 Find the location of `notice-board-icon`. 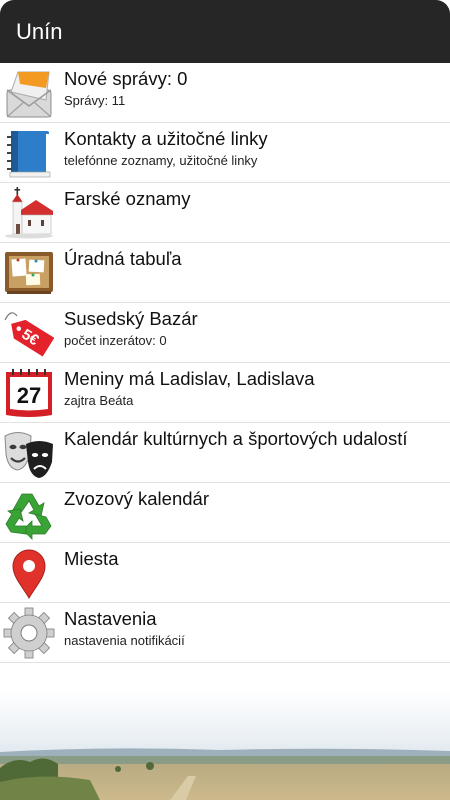

notice-board-icon is located at coordinates (29, 273).